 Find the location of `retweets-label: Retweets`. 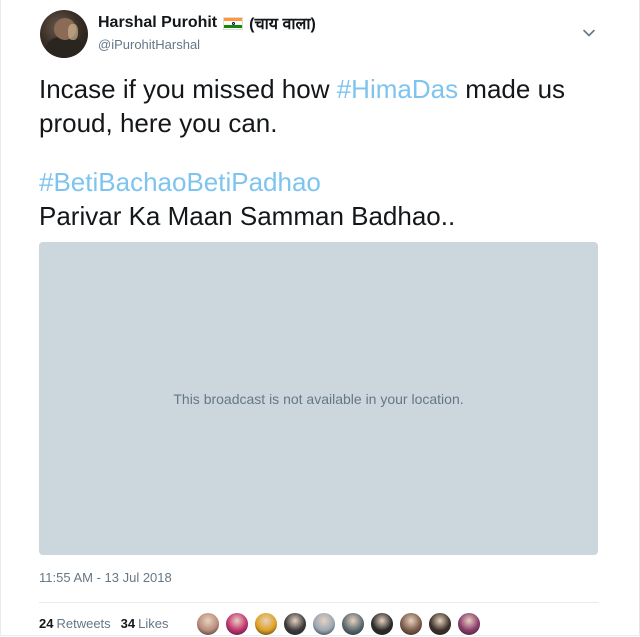

retweets-label: Retweets is located at coordinates (83, 623).